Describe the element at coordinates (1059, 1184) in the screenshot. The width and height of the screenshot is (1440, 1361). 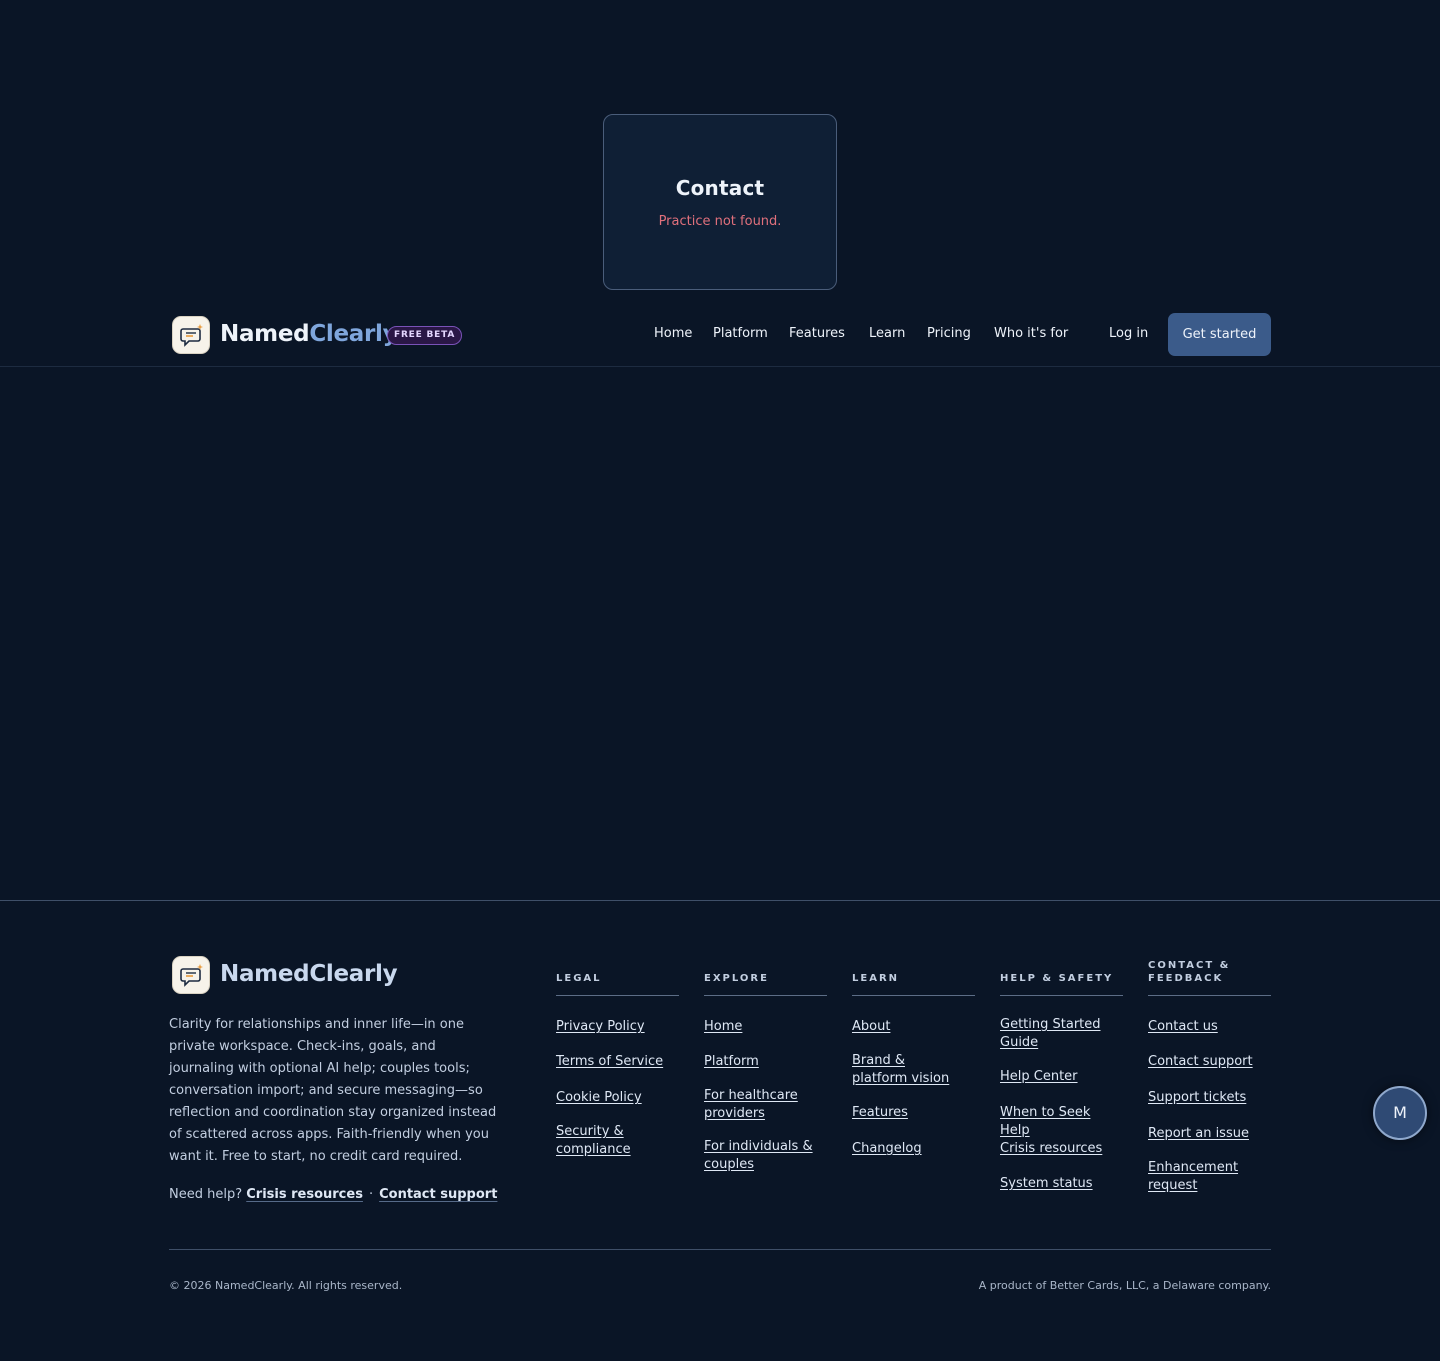
I see `footer-link: System status` at that location.